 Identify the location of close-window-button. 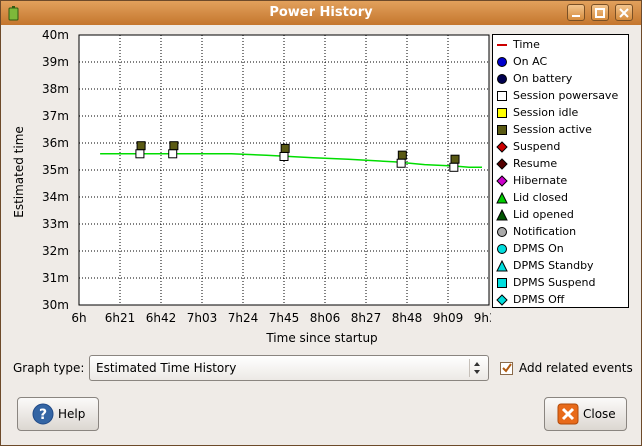
(624, 12).